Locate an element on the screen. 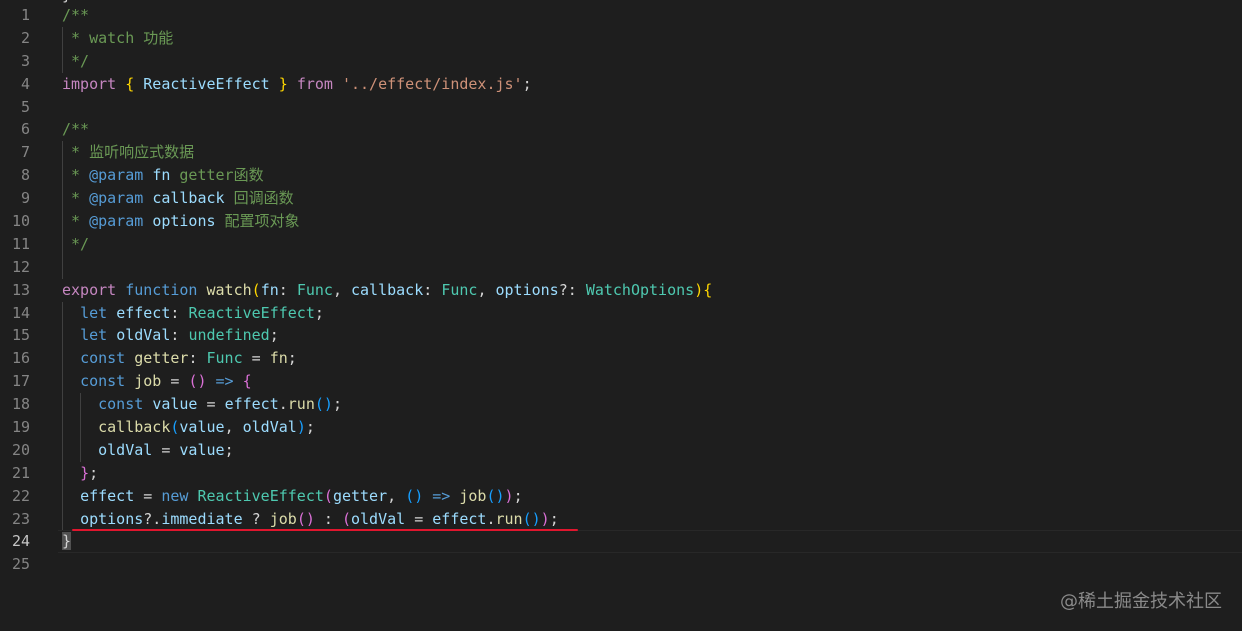 The width and height of the screenshot is (1242, 631). code-token: effect is located at coordinates (251, 404).